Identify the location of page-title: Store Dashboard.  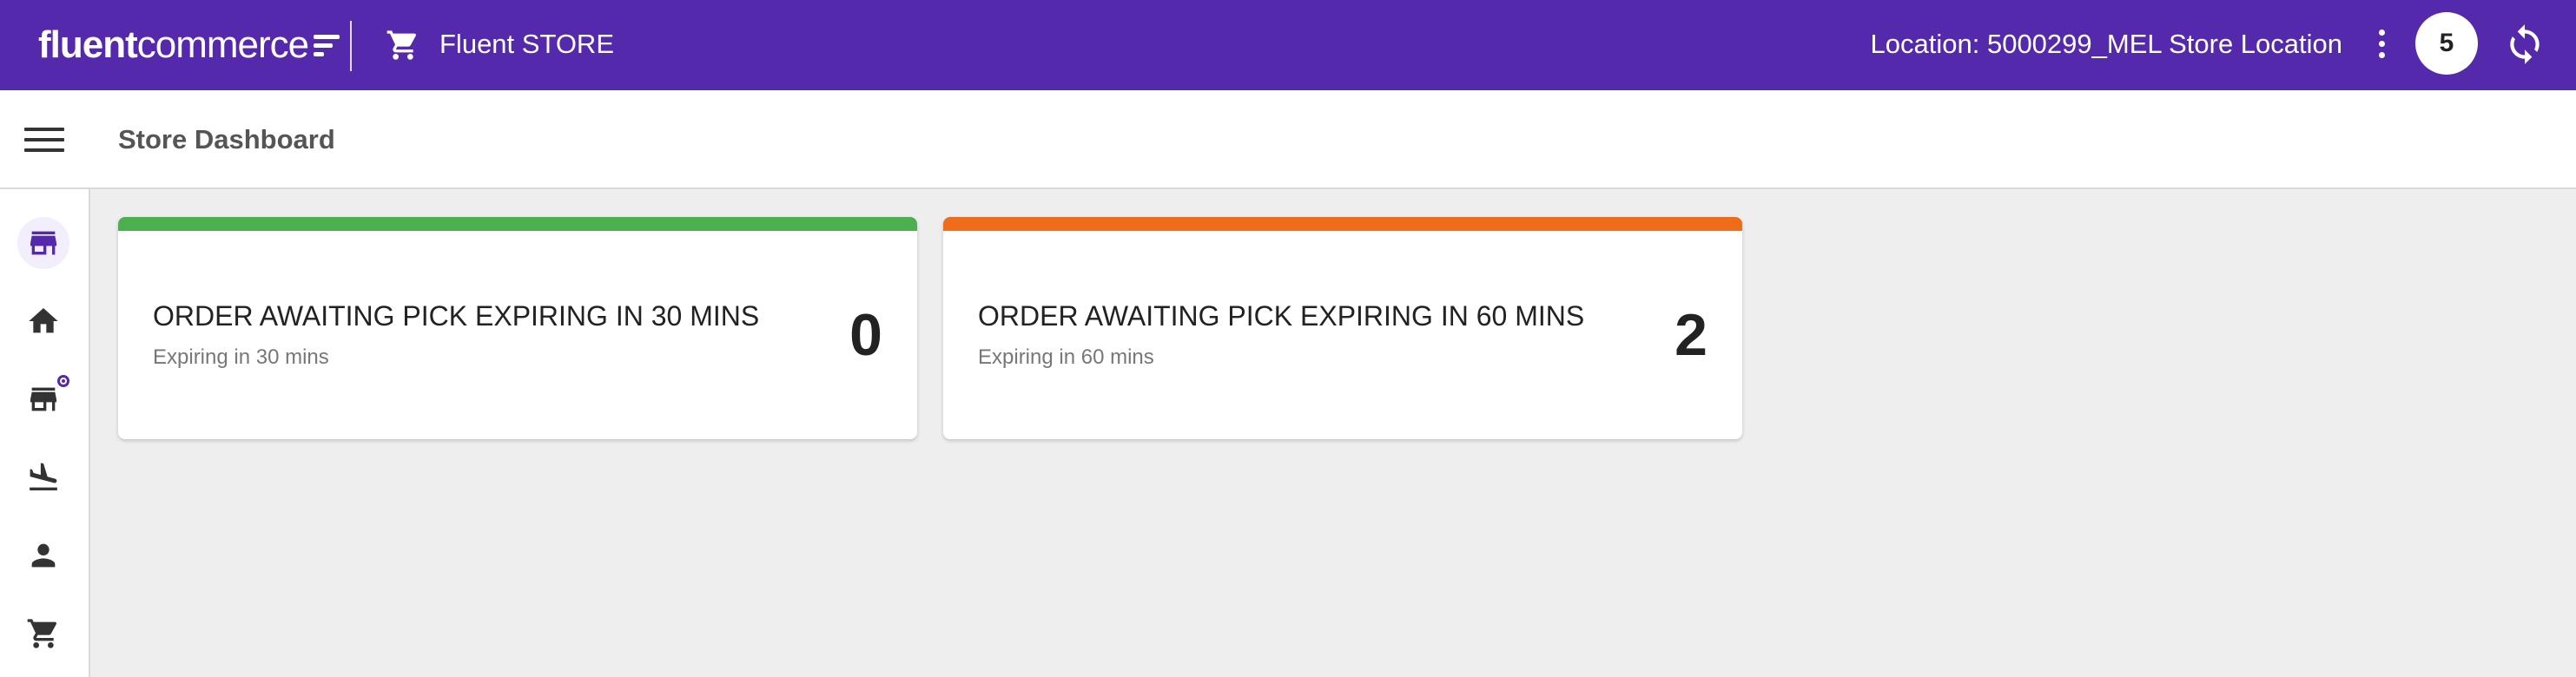
(226, 139).